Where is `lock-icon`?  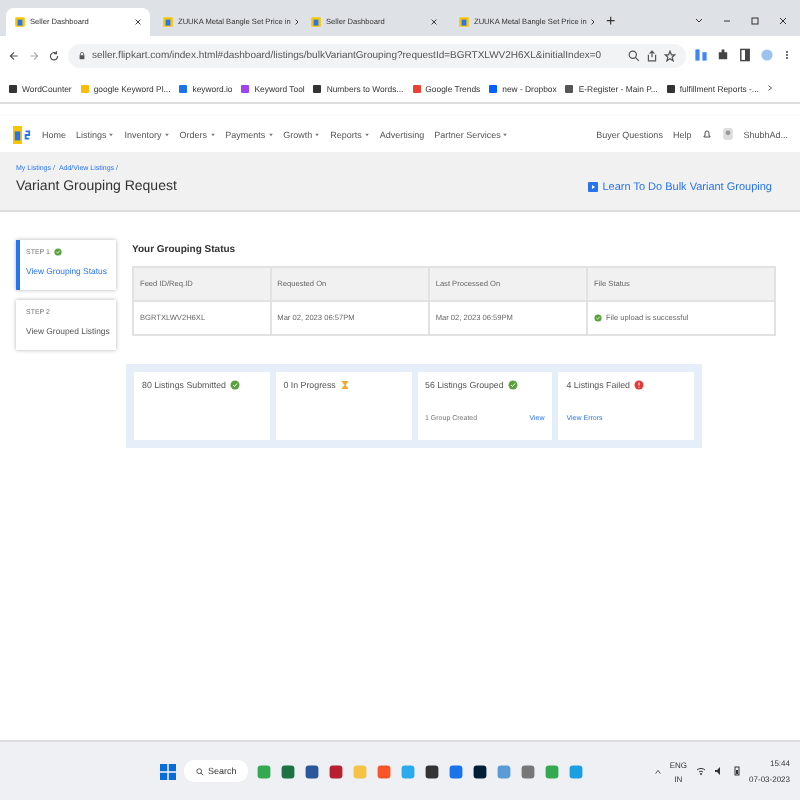
lock-icon is located at coordinates (82, 55).